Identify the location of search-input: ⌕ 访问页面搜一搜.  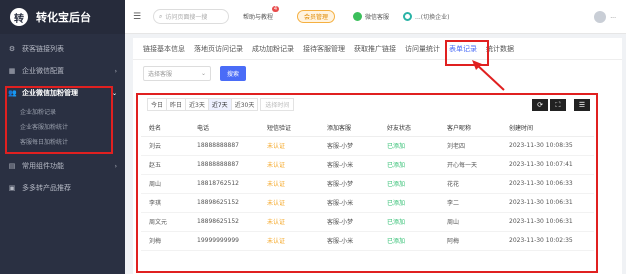
(191, 16).